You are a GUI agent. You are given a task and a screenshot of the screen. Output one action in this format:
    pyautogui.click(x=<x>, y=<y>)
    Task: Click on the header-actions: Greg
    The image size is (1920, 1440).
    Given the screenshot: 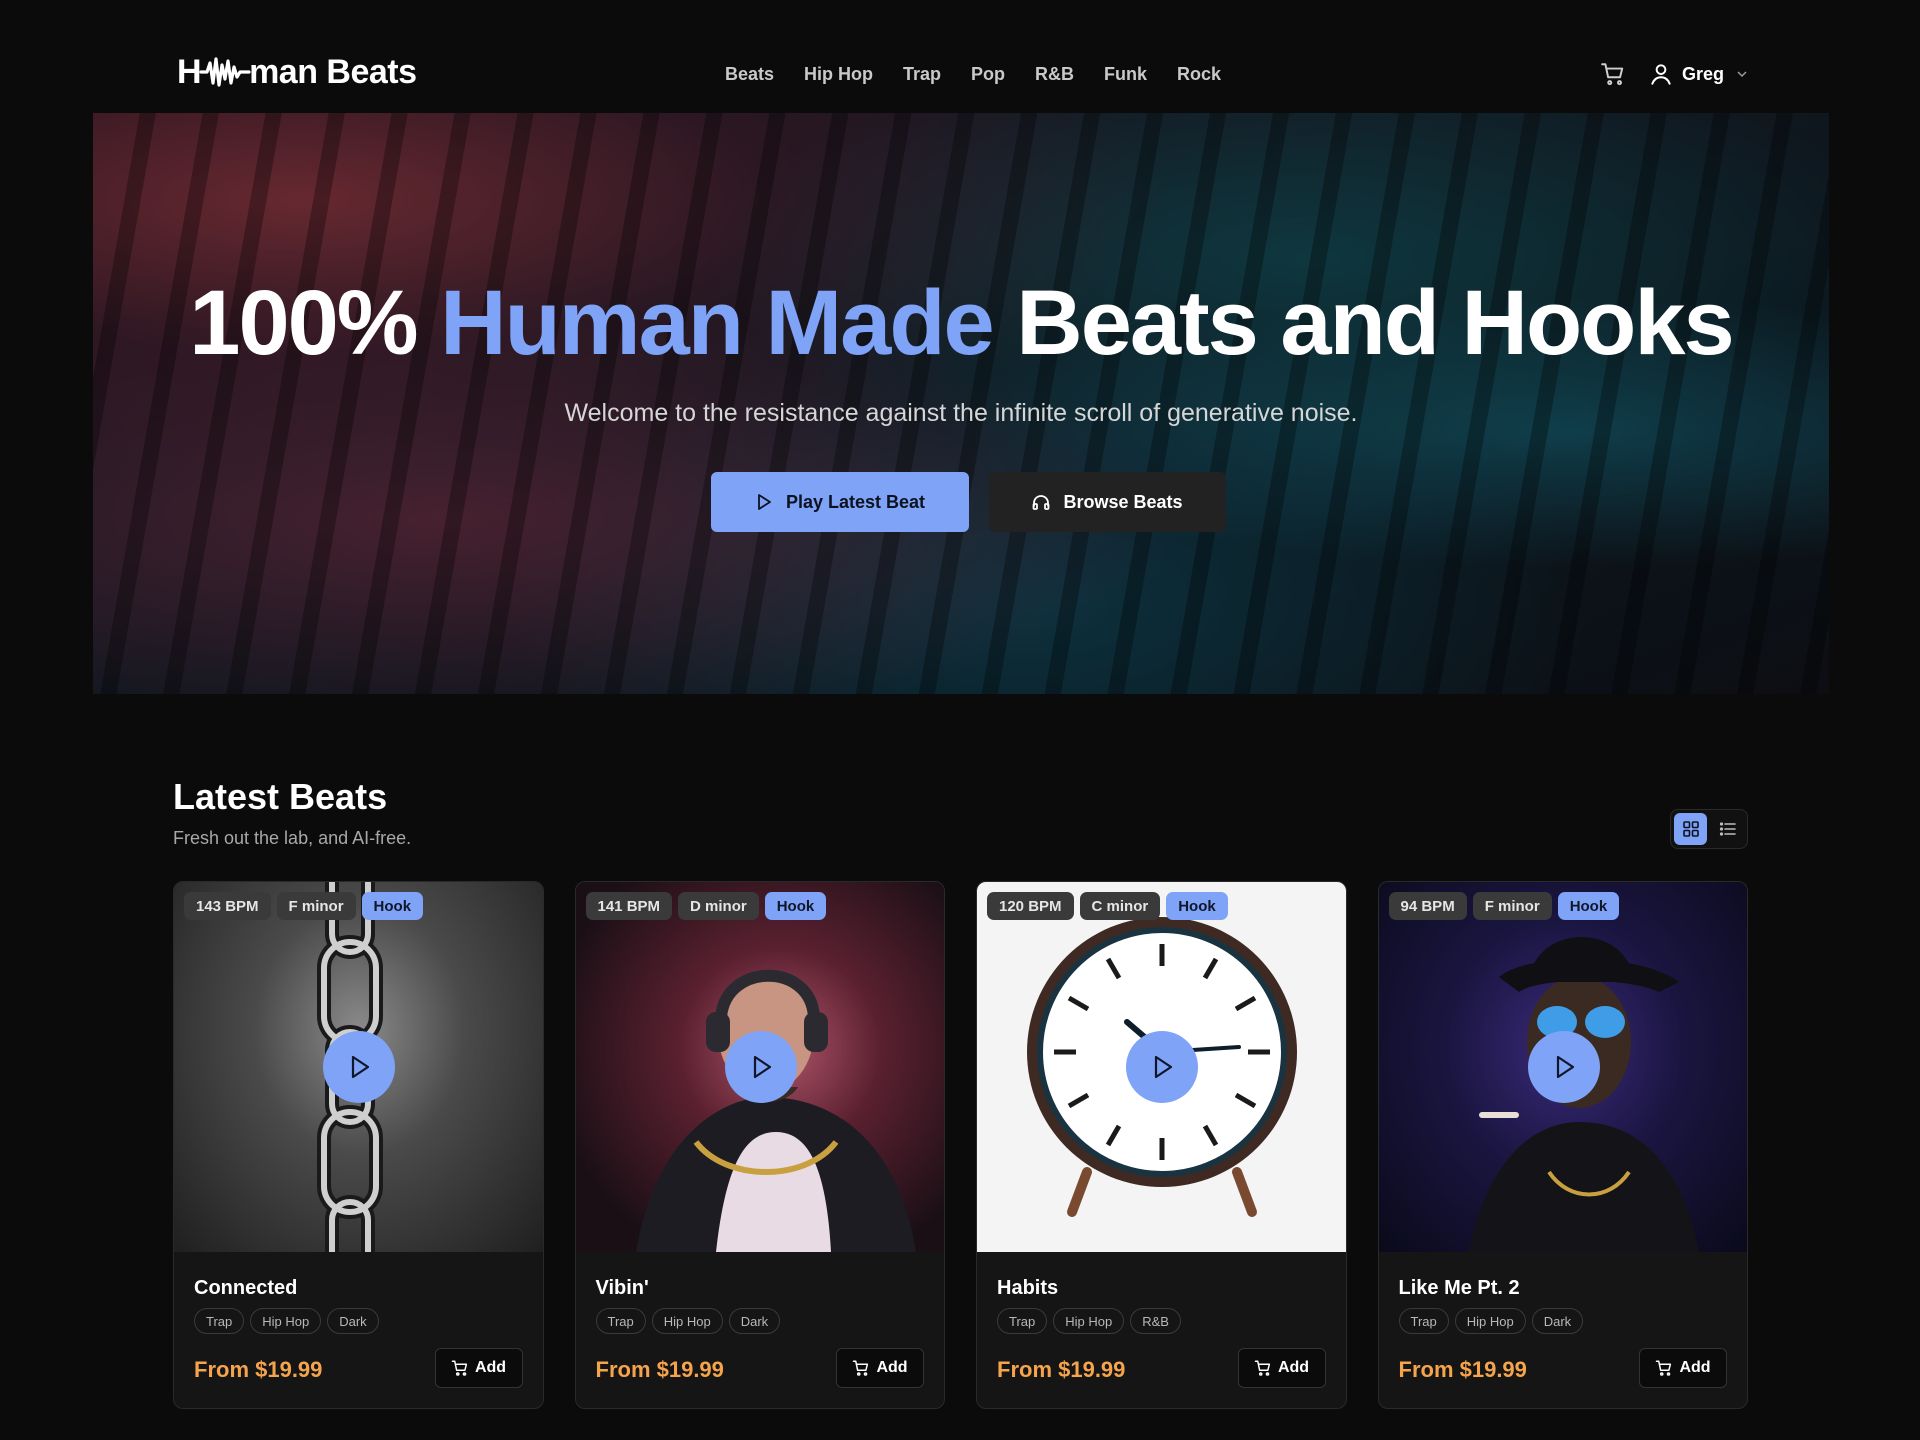 What is the action you would take?
    pyautogui.click(x=1674, y=74)
    